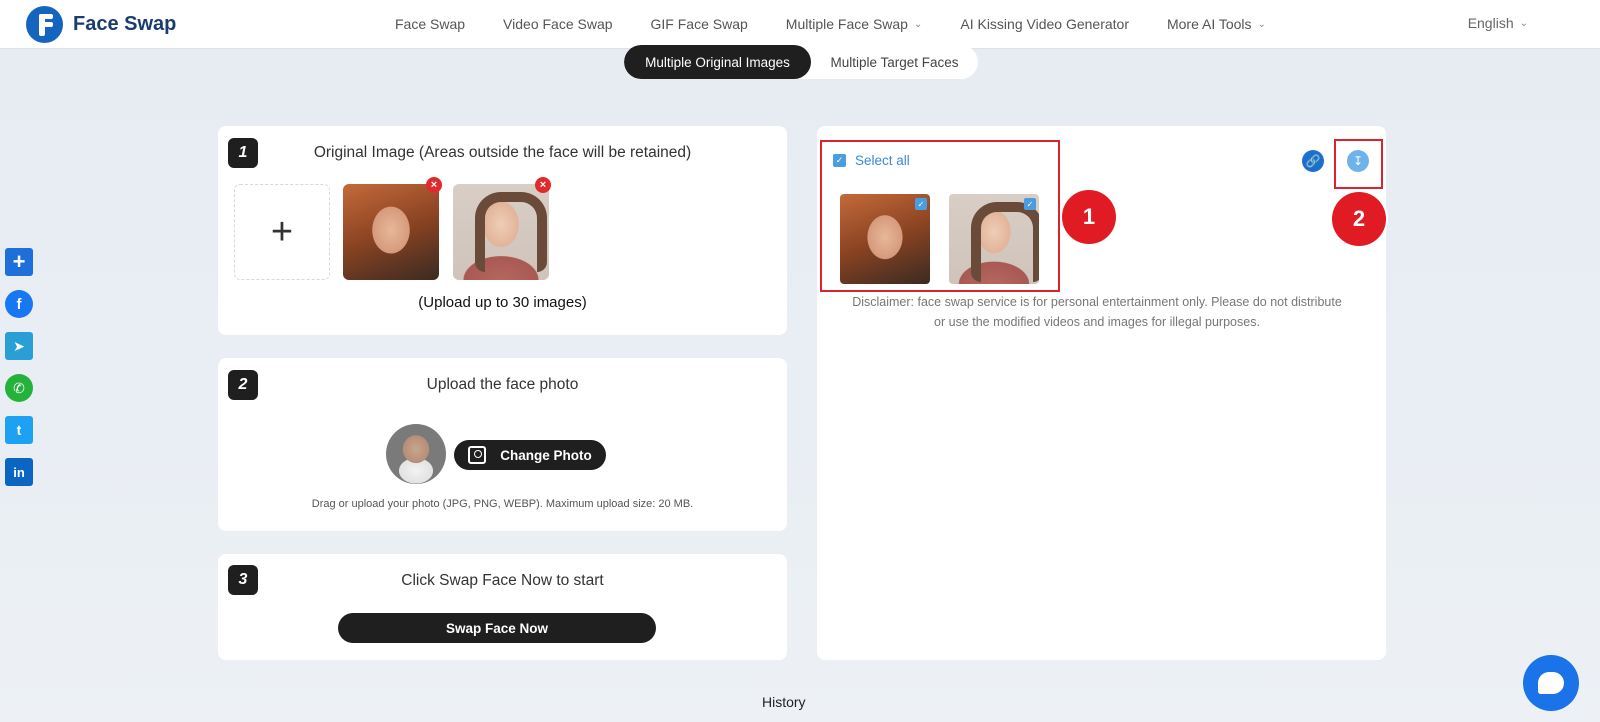 The height and width of the screenshot is (722, 1600). I want to click on change-photo-button: Change Photo, so click(530, 455).